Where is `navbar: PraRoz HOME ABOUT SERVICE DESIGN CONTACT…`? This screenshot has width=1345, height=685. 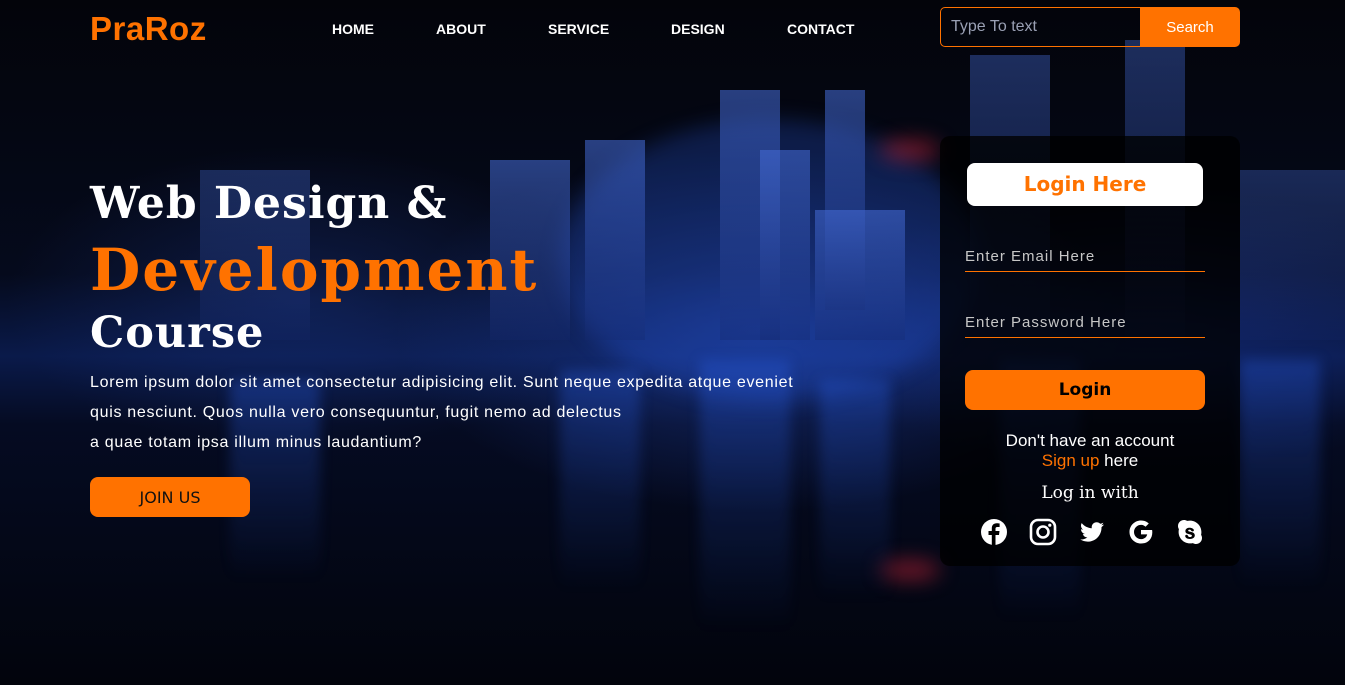
navbar: PraRoz HOME ABOUT SERVICE DESIGN CONTACT… is located at coordinates (672, 28).